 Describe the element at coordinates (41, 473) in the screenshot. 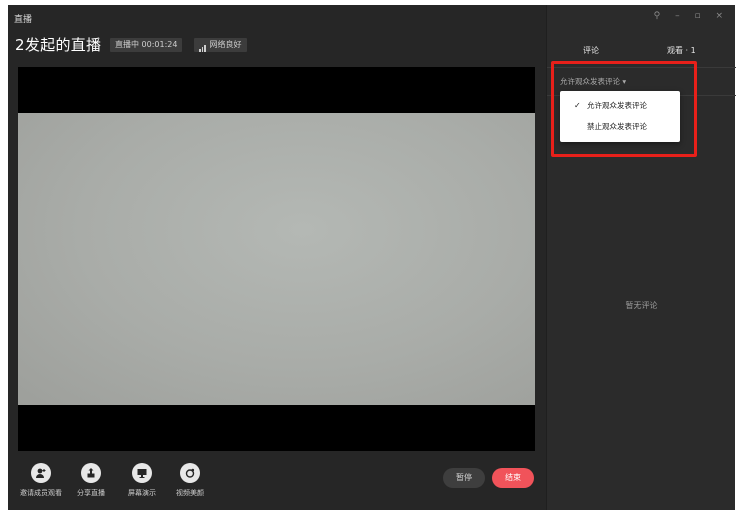

I see `invite-user-icon` at that location.